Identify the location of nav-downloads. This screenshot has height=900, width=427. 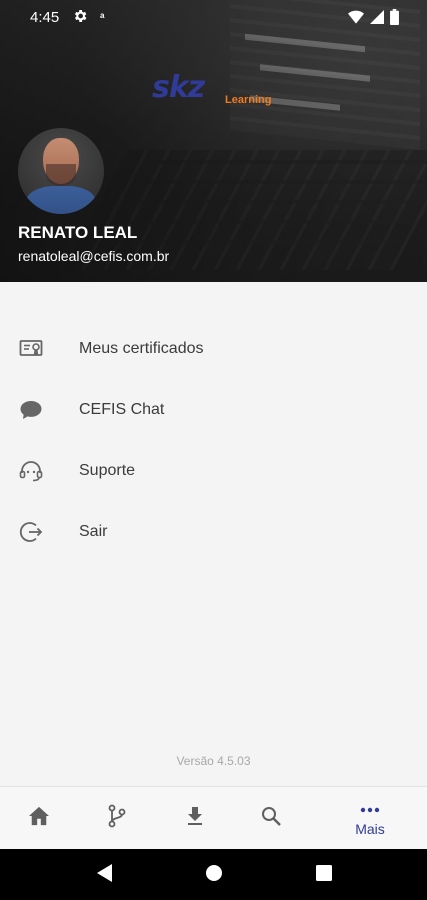
(195, 818).